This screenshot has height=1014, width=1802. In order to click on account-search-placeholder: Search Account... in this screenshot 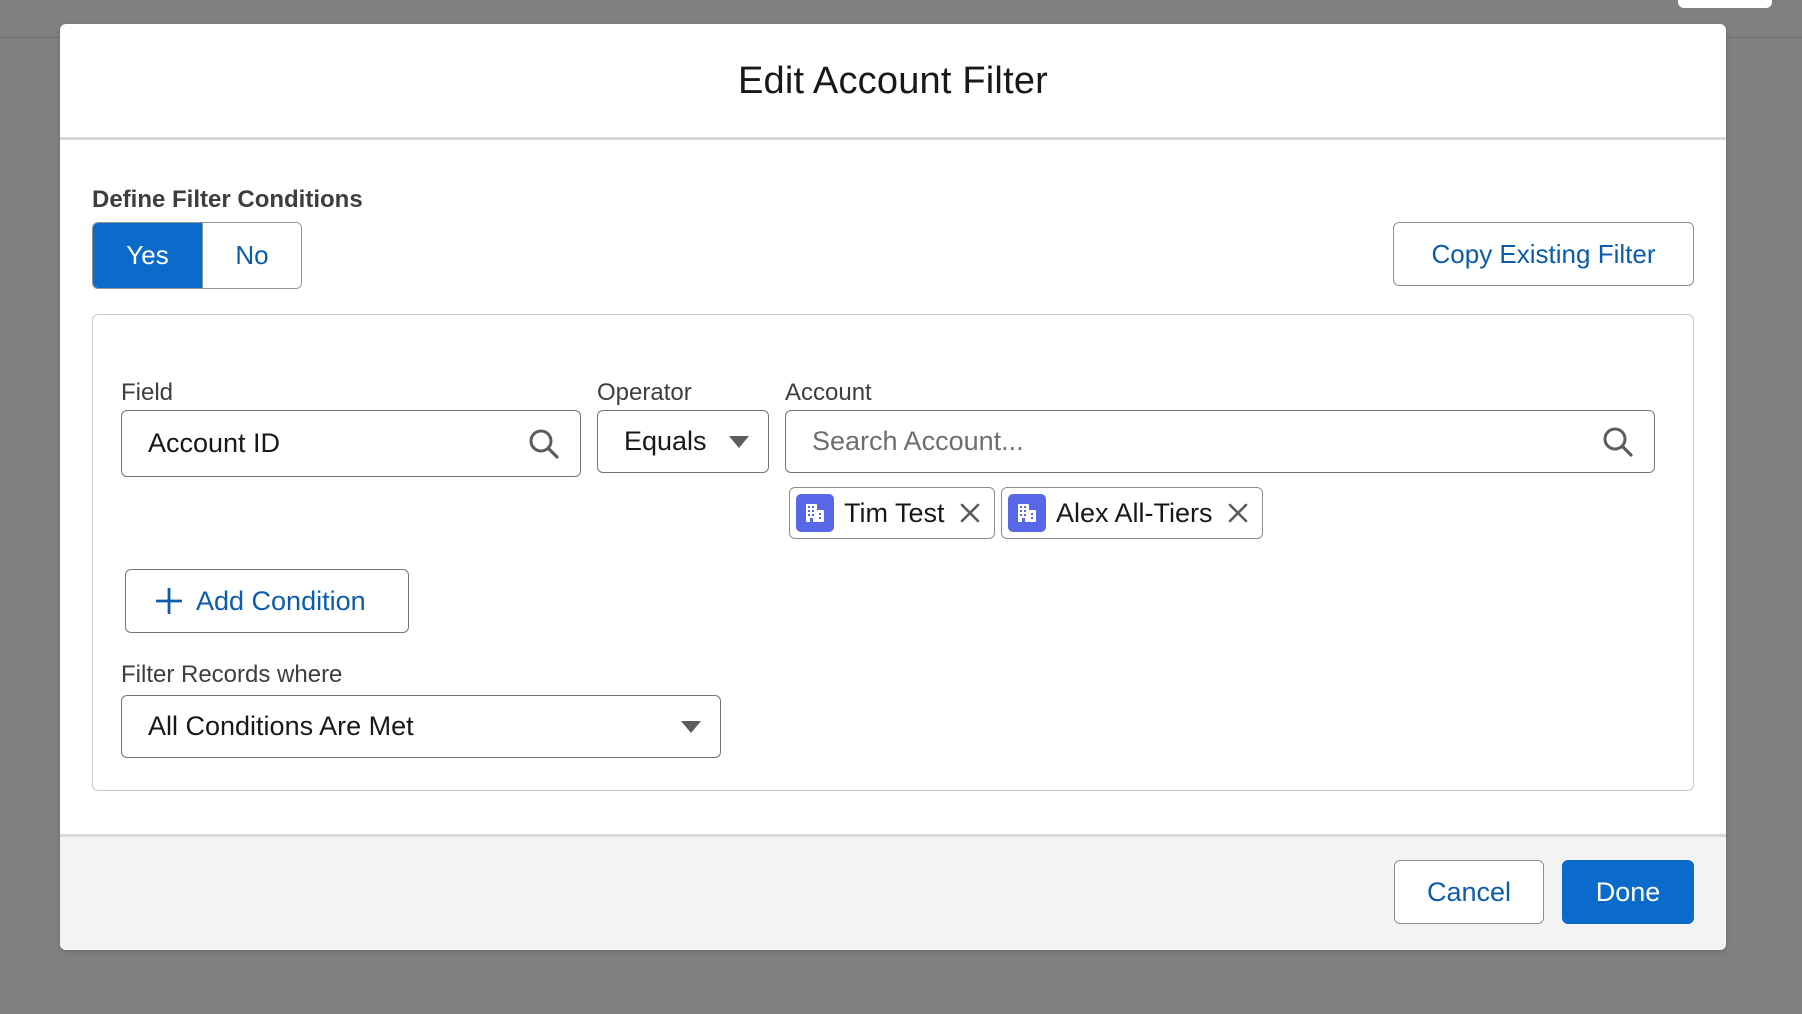, I will do `click(918, 441)`.